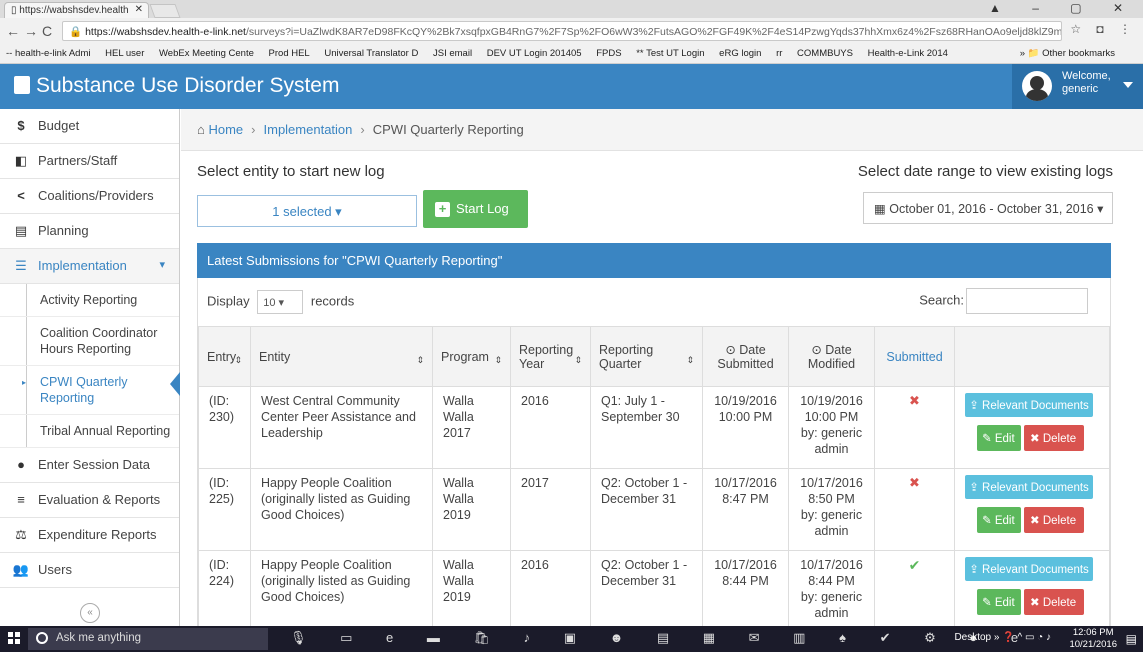 Image resolution: width=1143 pixels, height=652 pixels. What do you see at coordinates (371, 53) in the screenshot?
I see `bookmark-item: Universal Translator D` at bounding box center [371, 53].